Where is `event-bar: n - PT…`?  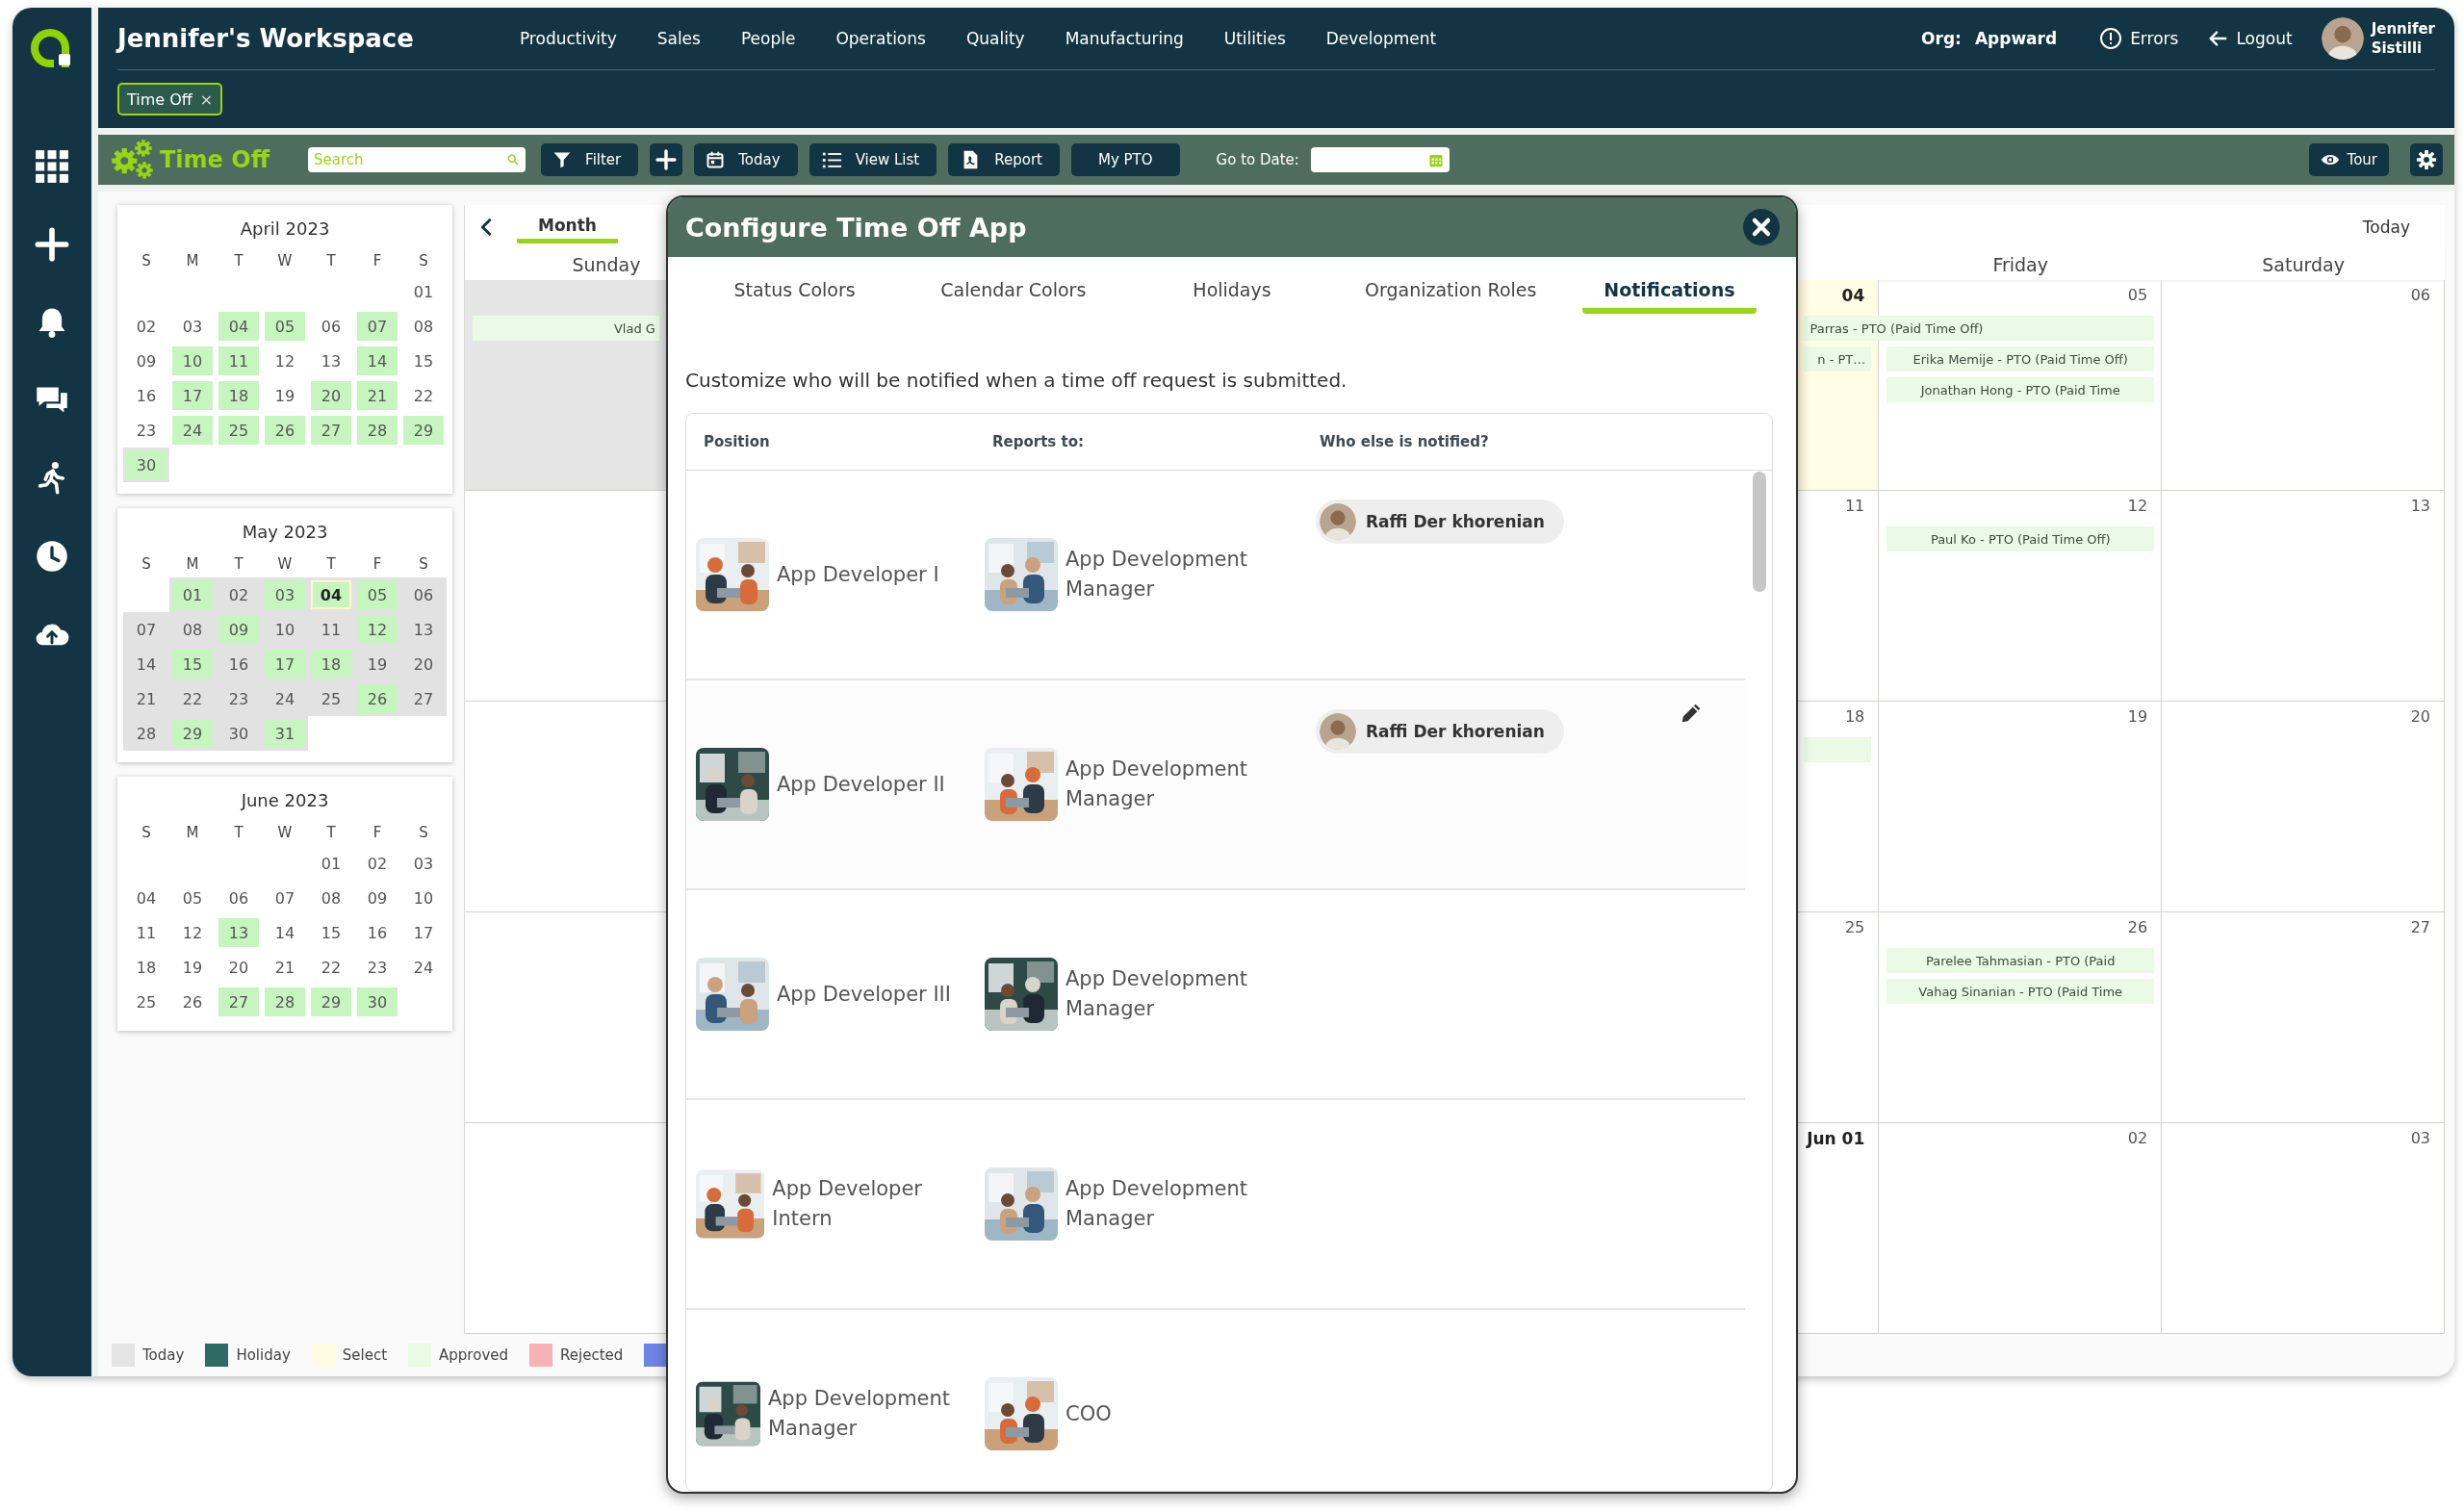
event-bar: n - PT… is located at coordinates (1838, 359).